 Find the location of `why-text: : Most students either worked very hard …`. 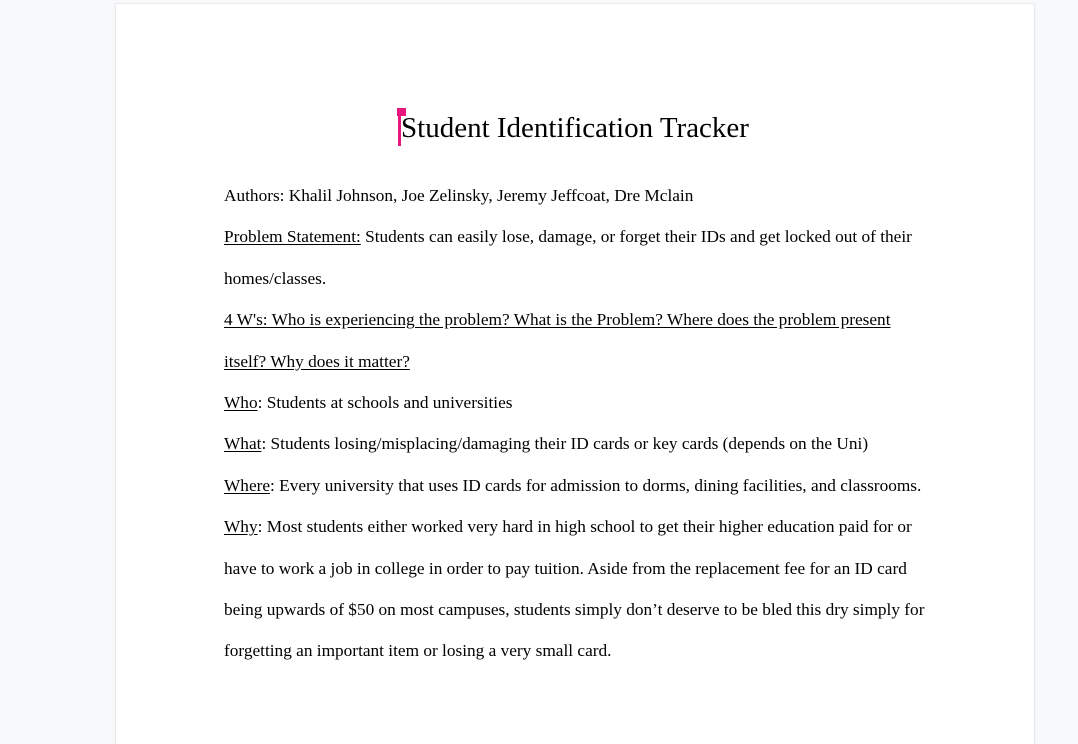

why-text: : Most students either worked very hard … is located at coordinates (574, 589).